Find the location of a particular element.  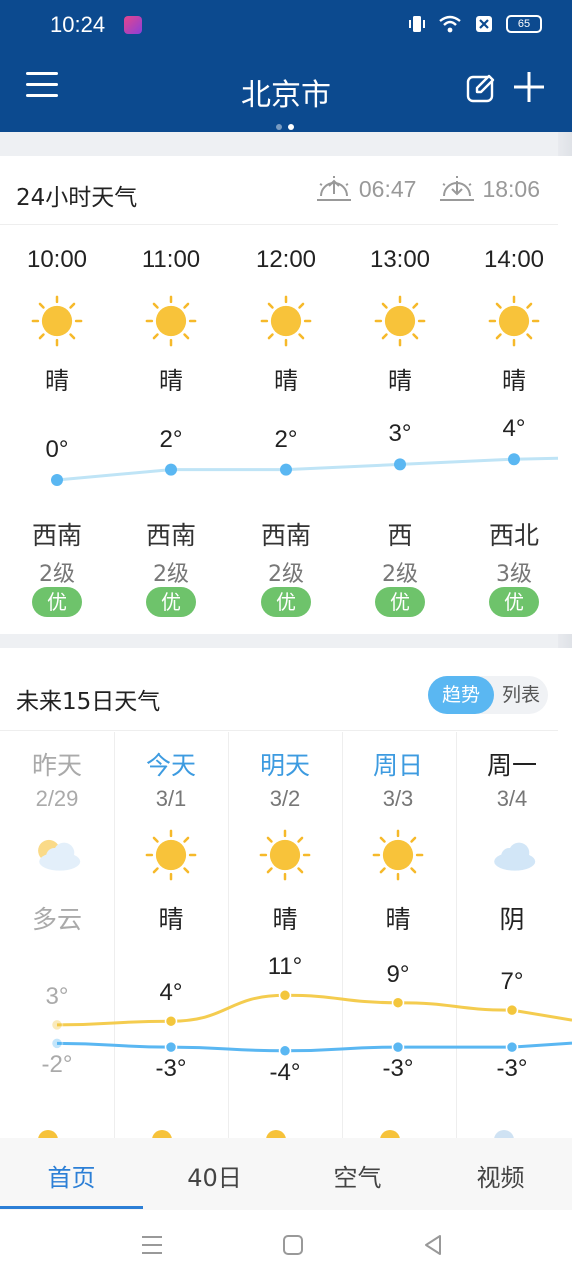

app-notification-icon is located at coordinates (133, 25).